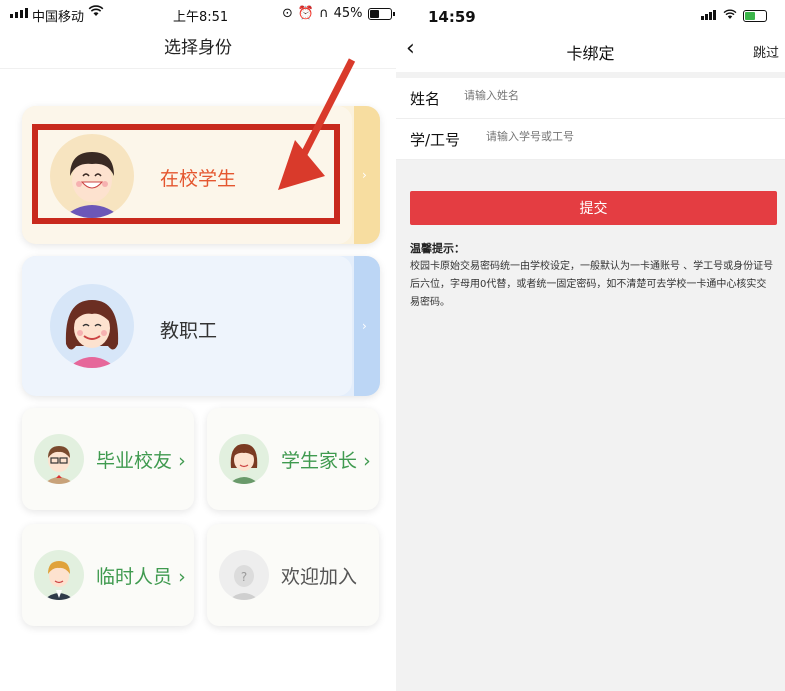 The image size is (785, 691). What do you see at coordinates (425, 99) in the screenshot?
I see `name-label: 姓名` at bounding box center [425, 99].